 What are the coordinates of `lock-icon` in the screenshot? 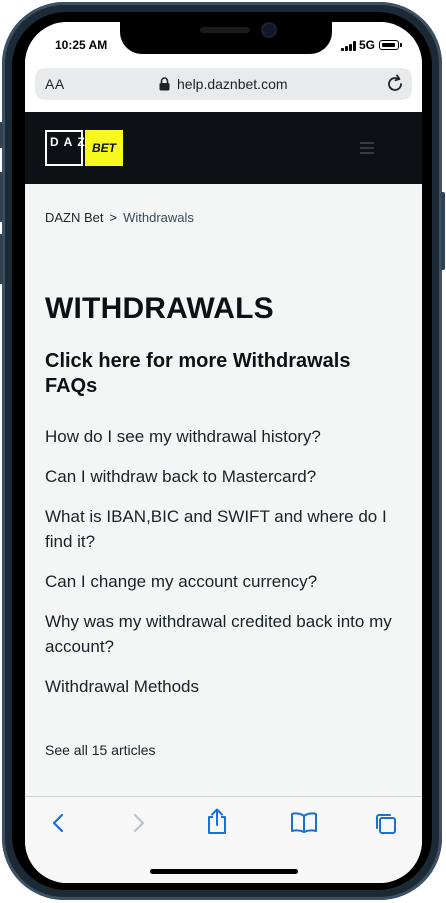 It's located at (164, 84).